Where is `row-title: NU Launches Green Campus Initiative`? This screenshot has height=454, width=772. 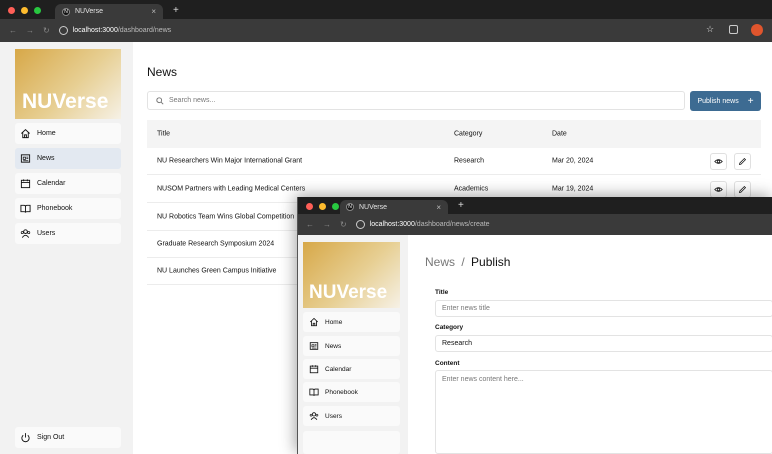
row-title: NU Launches Green Campus Initiative is located at coordinates (217, 271).